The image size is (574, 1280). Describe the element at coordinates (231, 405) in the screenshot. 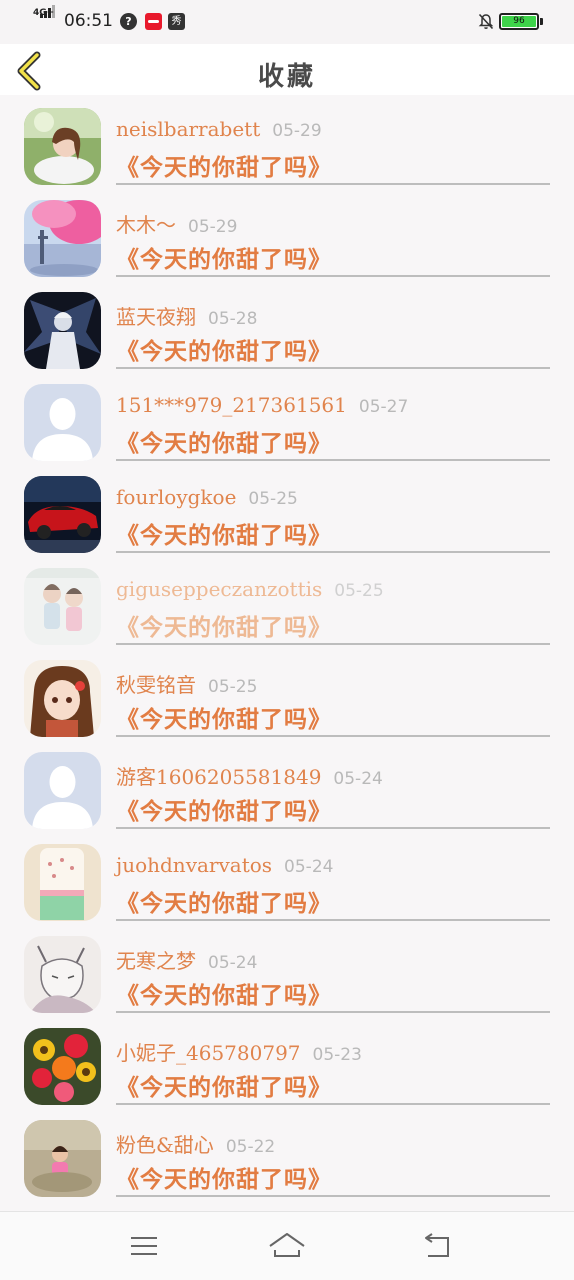

I see `username: 151***979_217361561` at that location.